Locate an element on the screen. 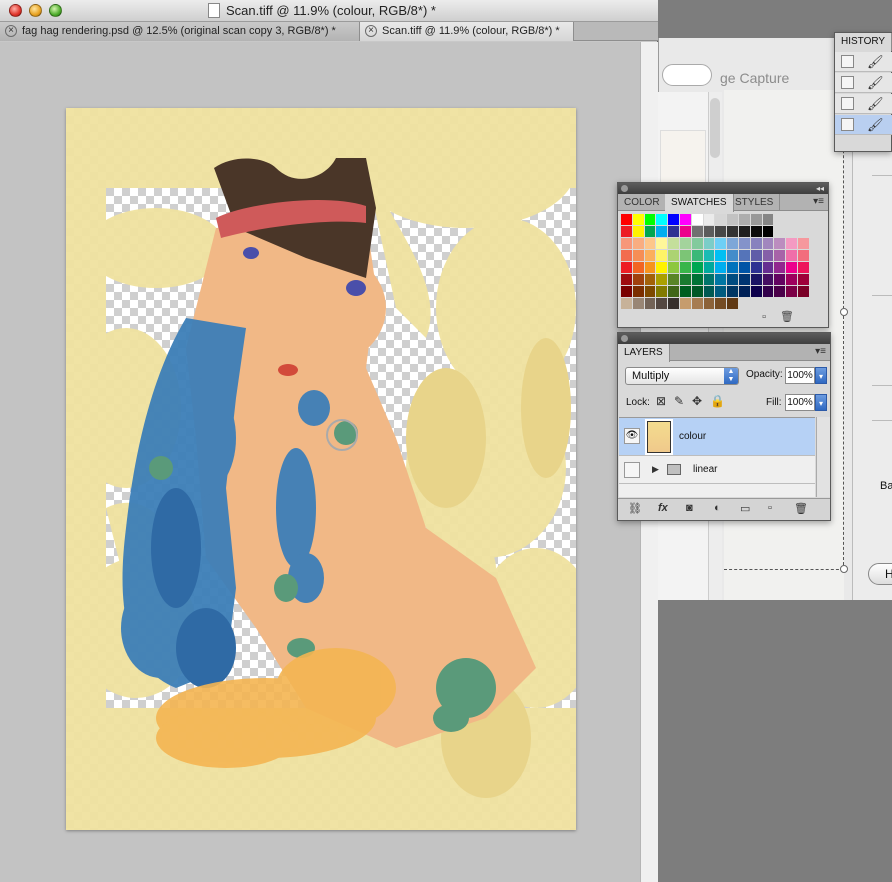 The width and height of the screenshot is (892, 882). lock-position-icon: ✥ is located at coordinates (697, 401).